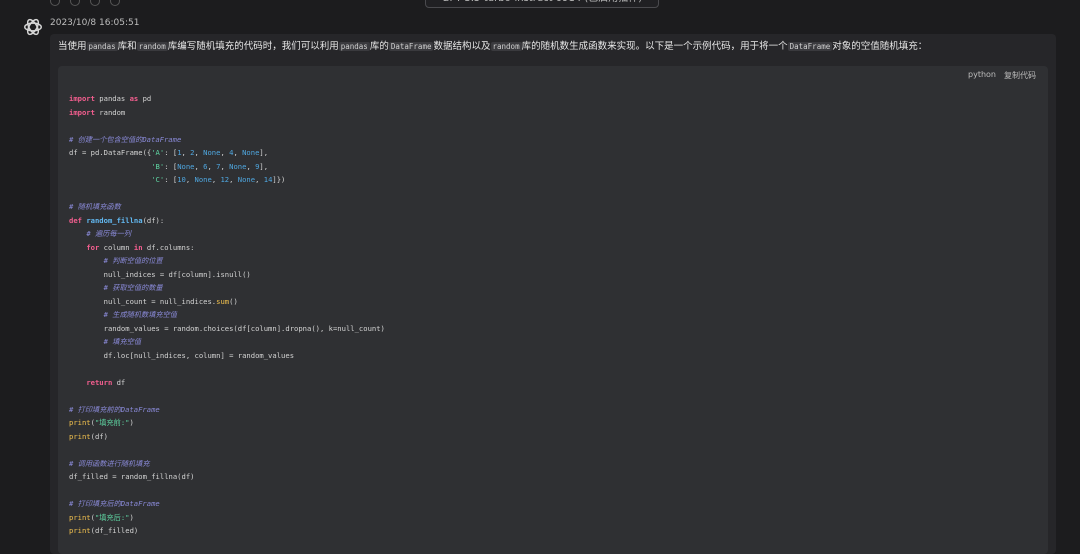  What do you see at coordinates (140, 314) in the screenshot?
I see `code-token: # 生成随机数填充空值` at bounding box center [140, 314].